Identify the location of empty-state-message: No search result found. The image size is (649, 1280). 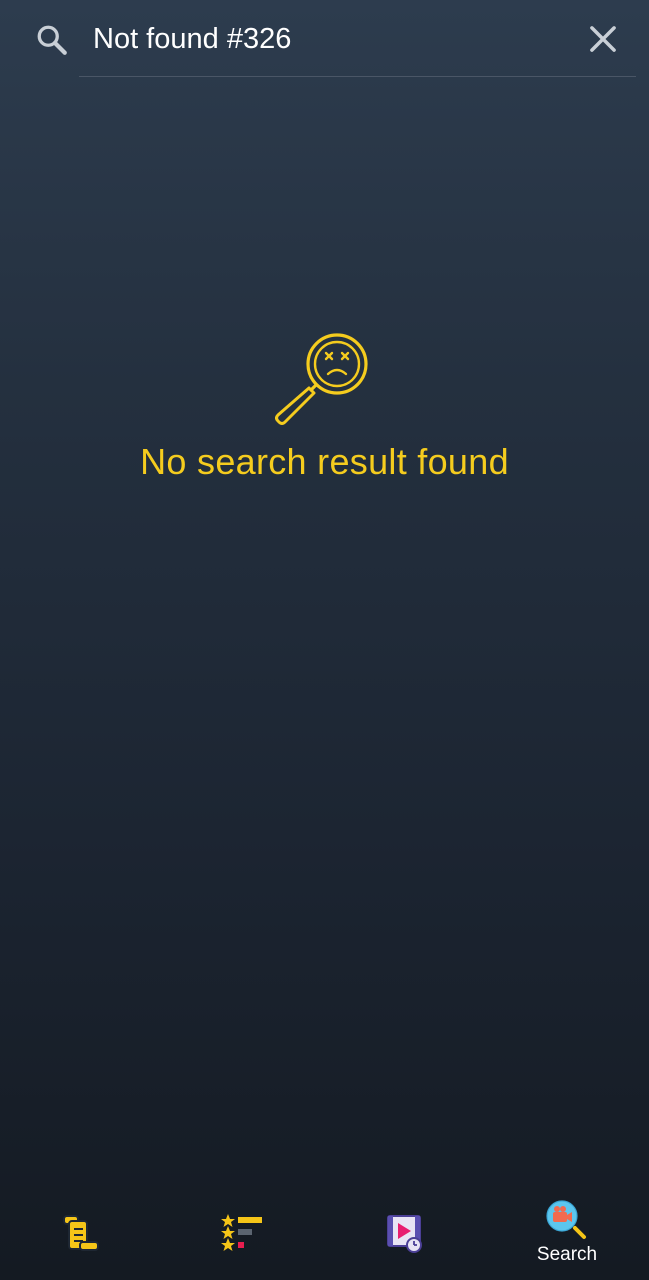
(324, 461).